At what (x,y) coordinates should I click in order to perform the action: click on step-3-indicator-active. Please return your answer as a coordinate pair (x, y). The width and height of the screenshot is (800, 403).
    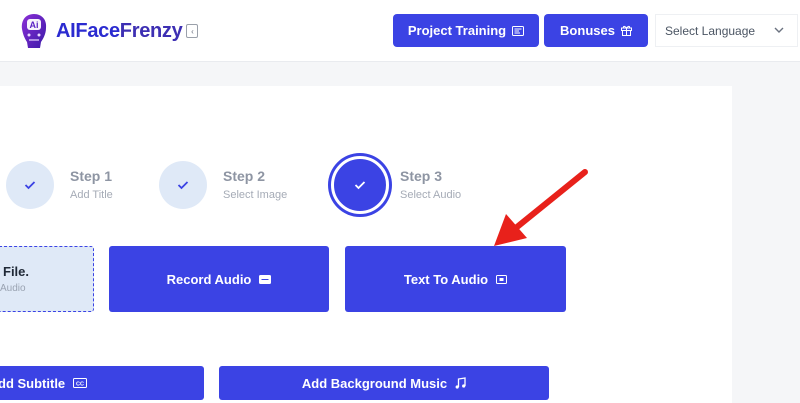
    Looking at the image, I should click on (360, 185).